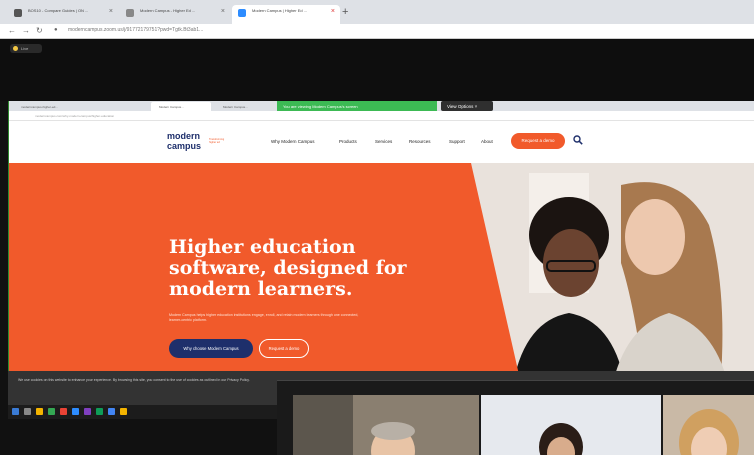  I want to click on logo-line2: campus, so click(184, 146).